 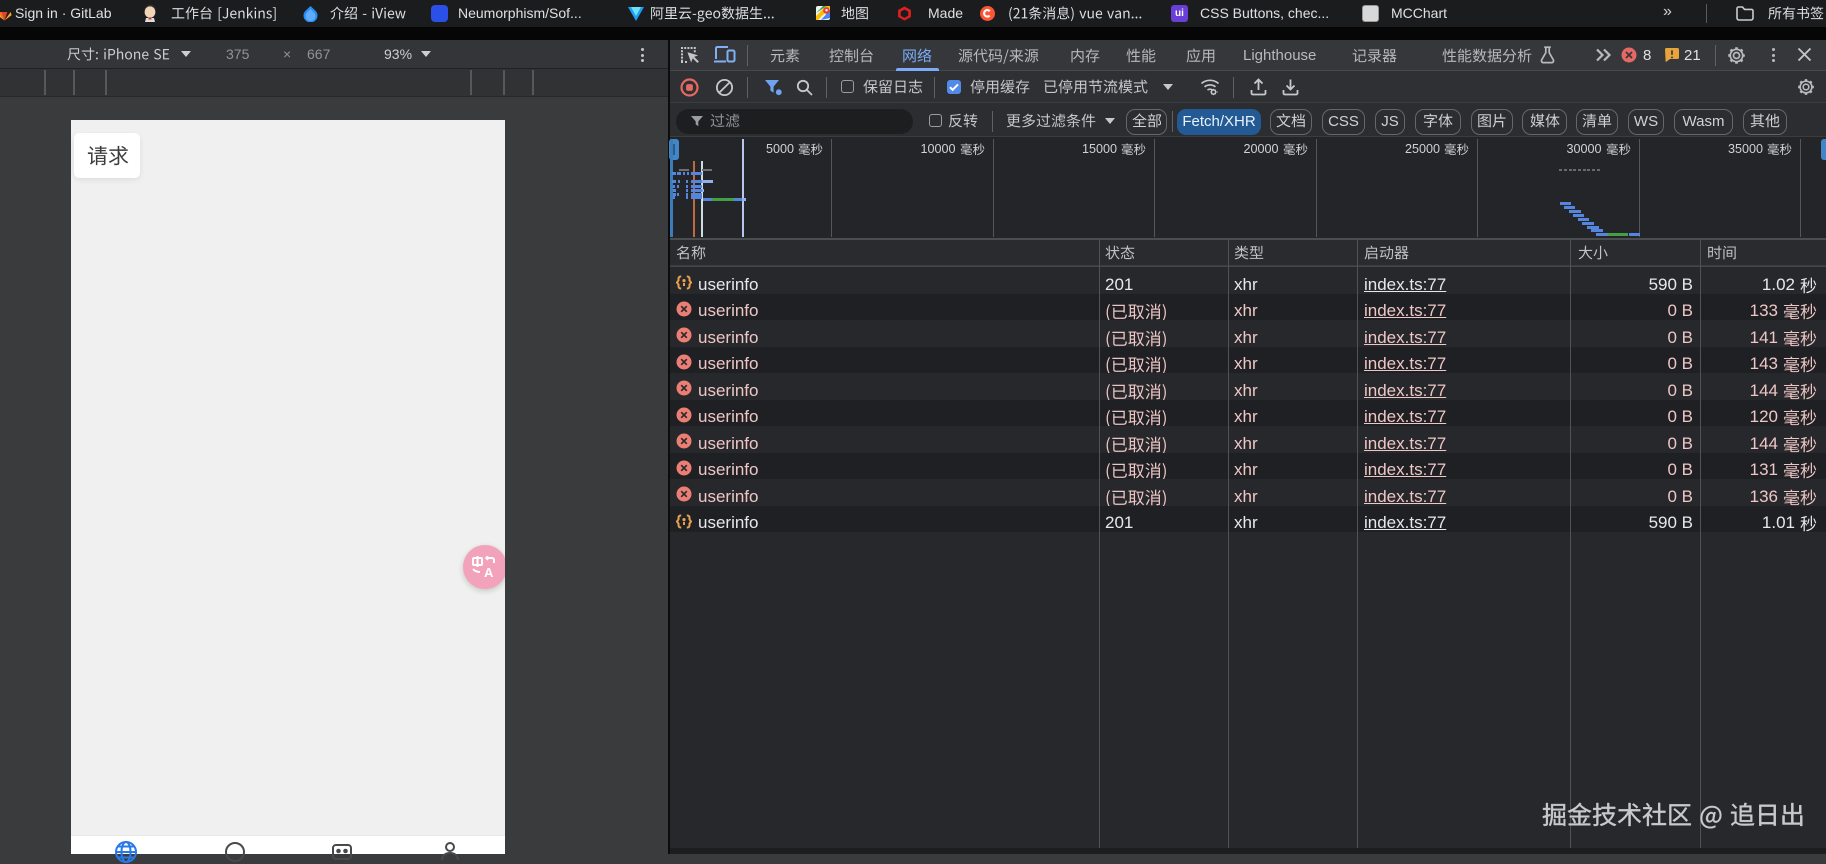 I want to click on svg-text: A, so click(x=489, y=571).